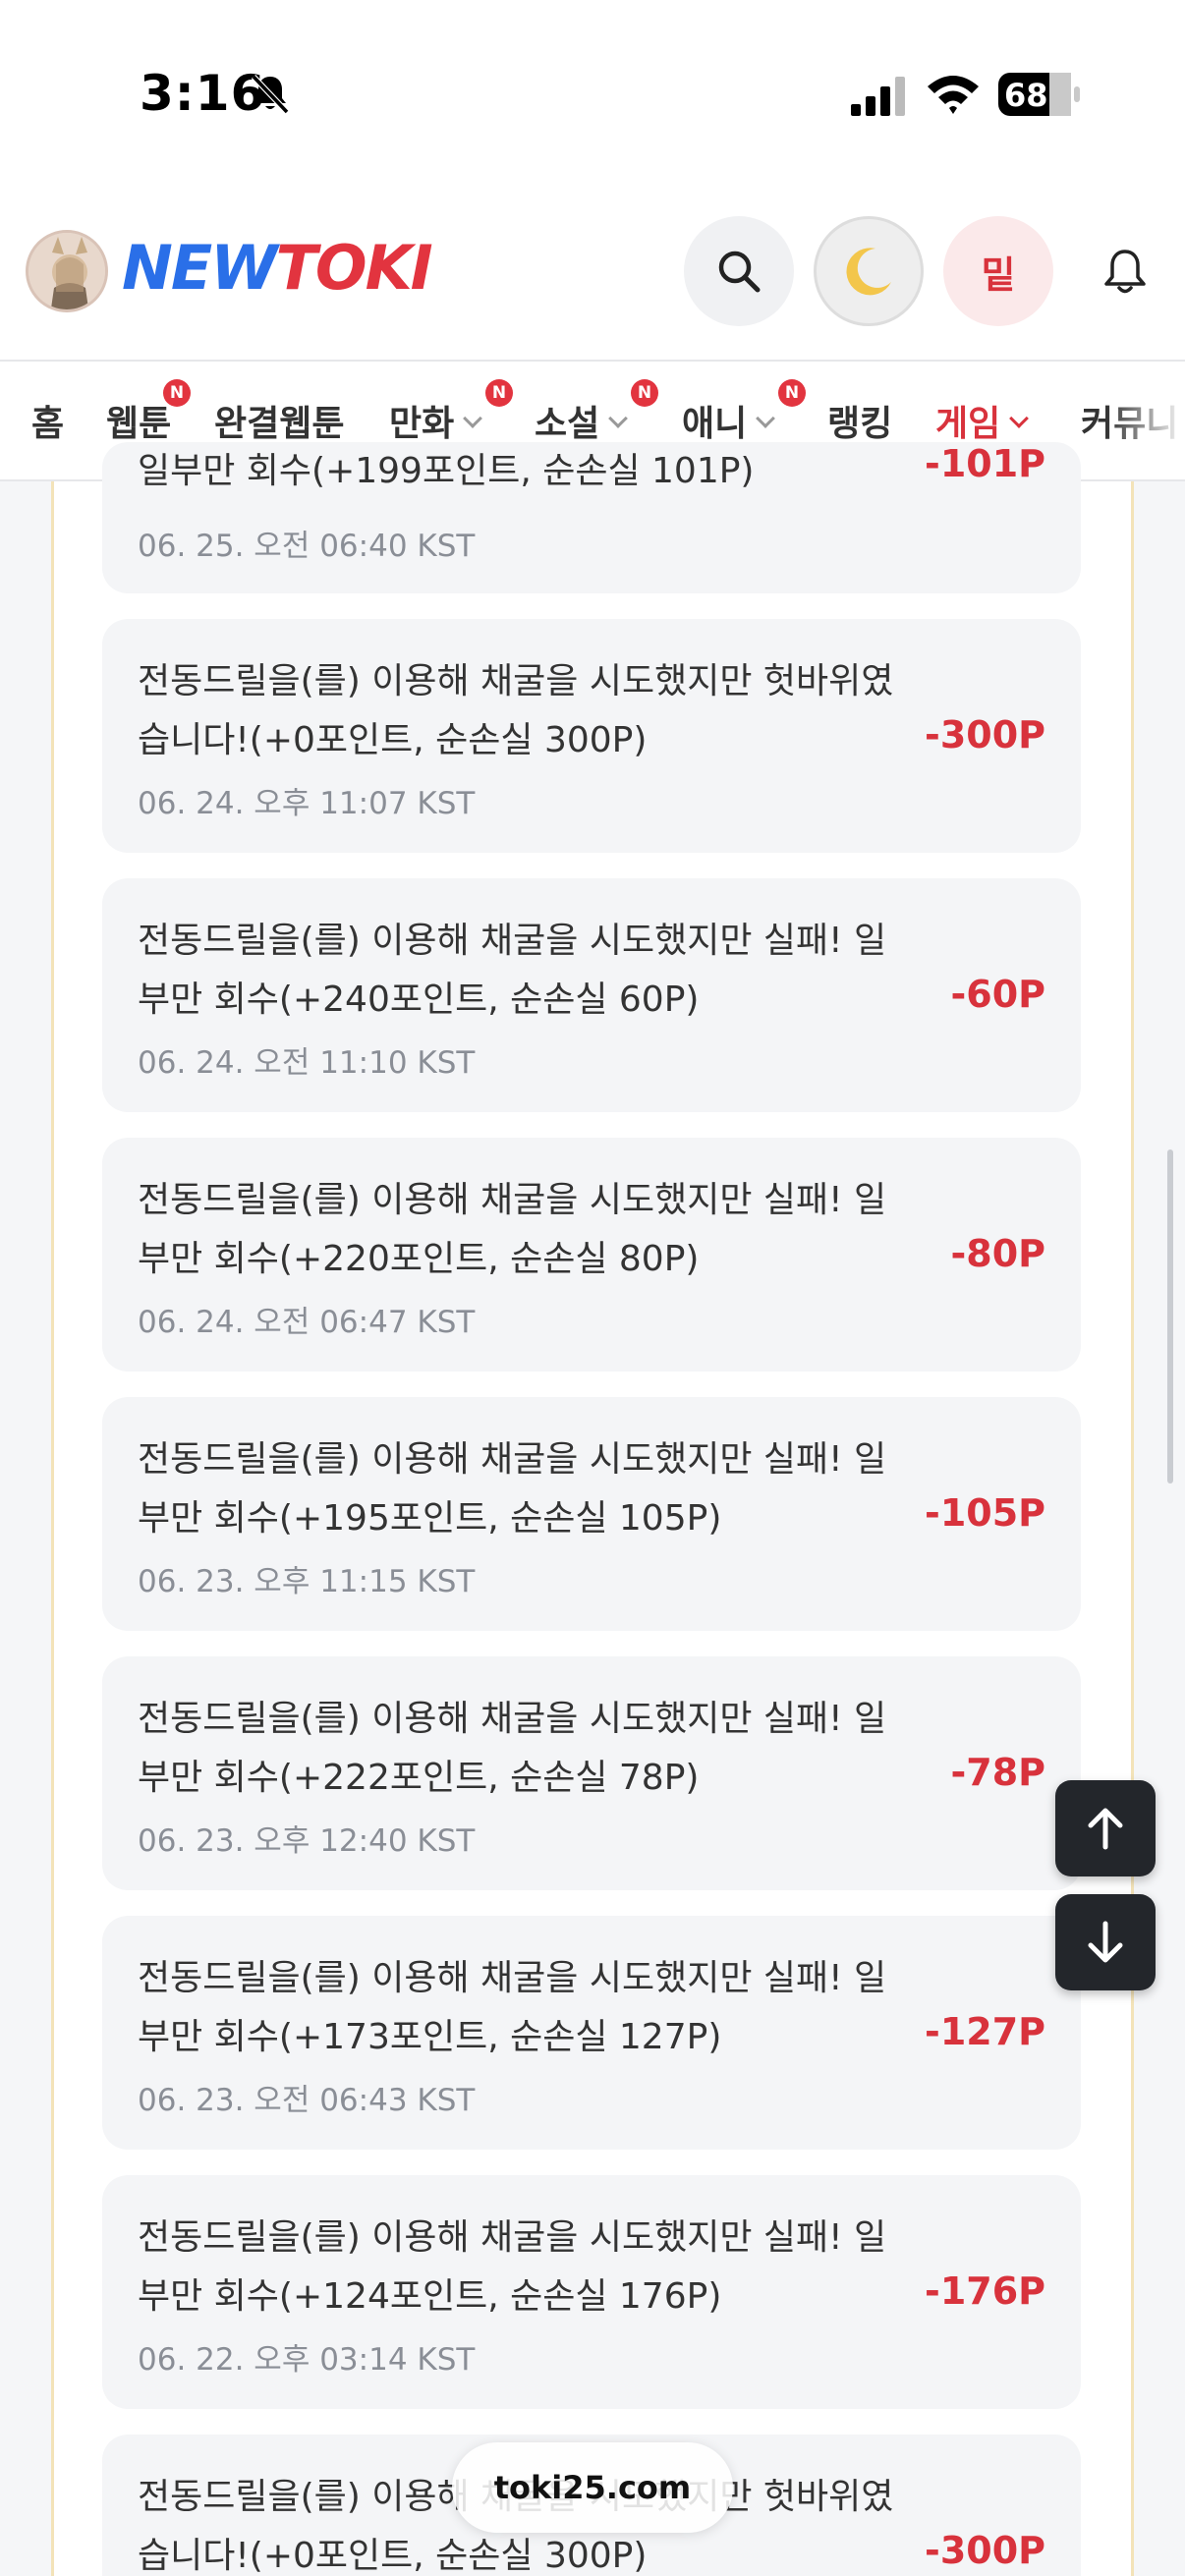 This screenshot has width=1185, height=2576. I want to click on browser-url-bar: toki25.com, so click(592, 2487).